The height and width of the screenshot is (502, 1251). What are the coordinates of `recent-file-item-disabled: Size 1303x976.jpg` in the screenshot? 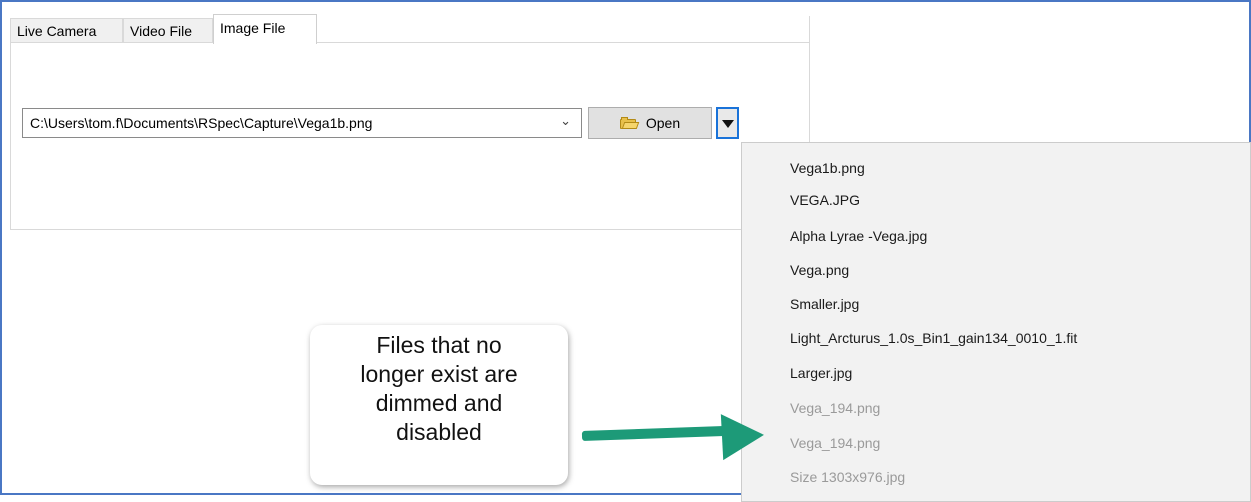 It's located at (848, 477).